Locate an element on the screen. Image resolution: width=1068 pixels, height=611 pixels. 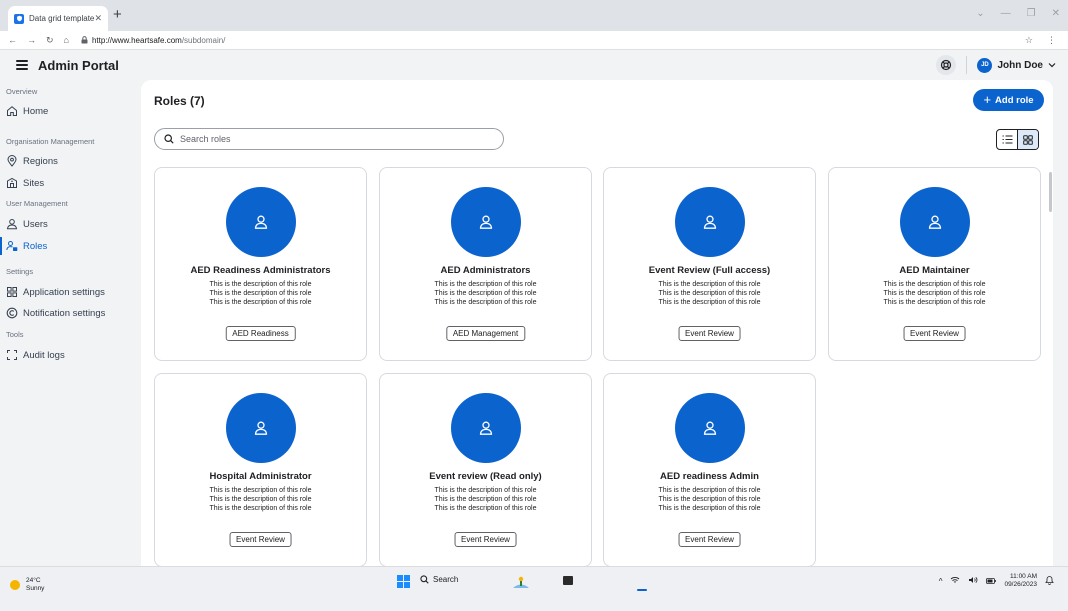
shield-favicon-icon is located at coordinates (19, 18).